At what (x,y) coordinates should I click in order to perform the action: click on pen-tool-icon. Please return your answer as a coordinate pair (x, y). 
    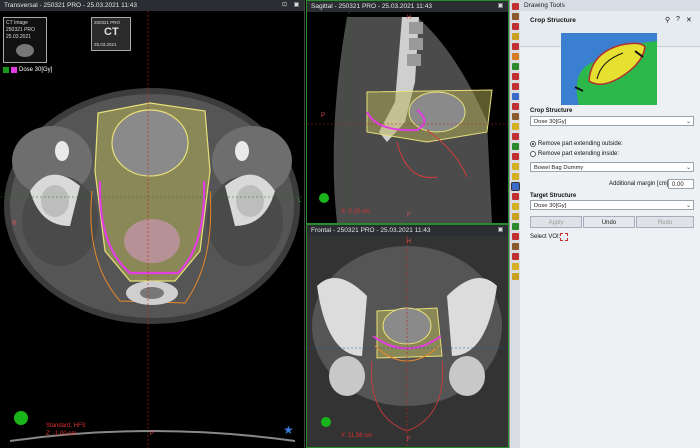
    Looking at the image, I should click on (515, 16).